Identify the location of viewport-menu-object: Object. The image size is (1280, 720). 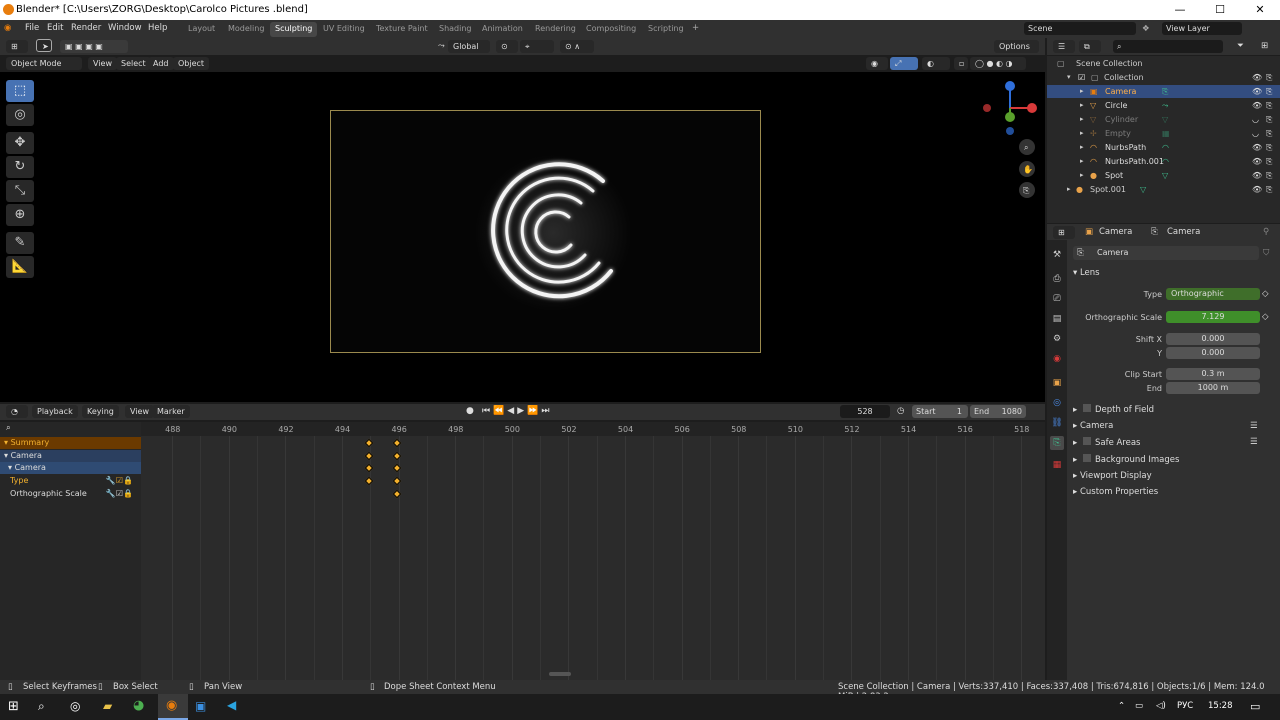
(191, 63).